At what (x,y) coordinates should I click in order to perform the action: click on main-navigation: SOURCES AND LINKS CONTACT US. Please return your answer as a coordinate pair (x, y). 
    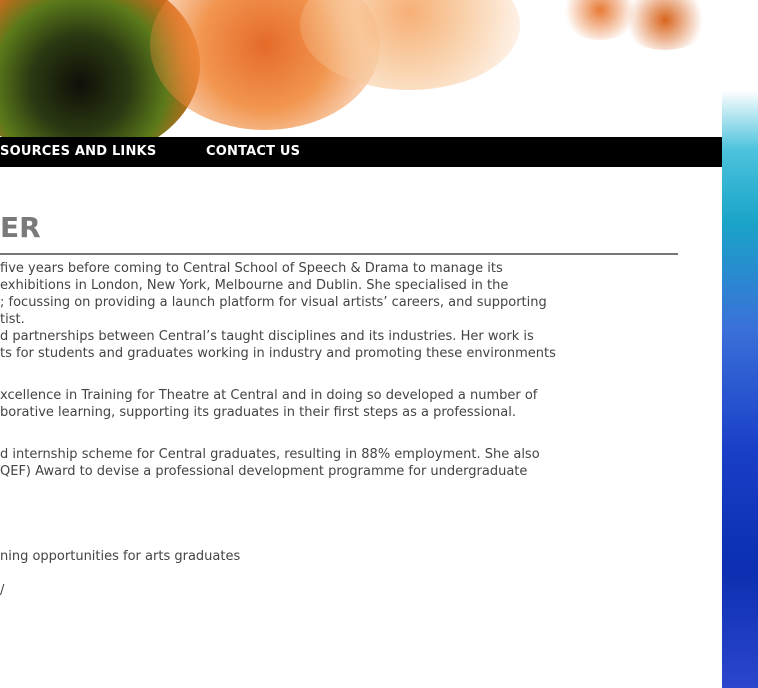
    Looking at the image, I should click on (361, 152).